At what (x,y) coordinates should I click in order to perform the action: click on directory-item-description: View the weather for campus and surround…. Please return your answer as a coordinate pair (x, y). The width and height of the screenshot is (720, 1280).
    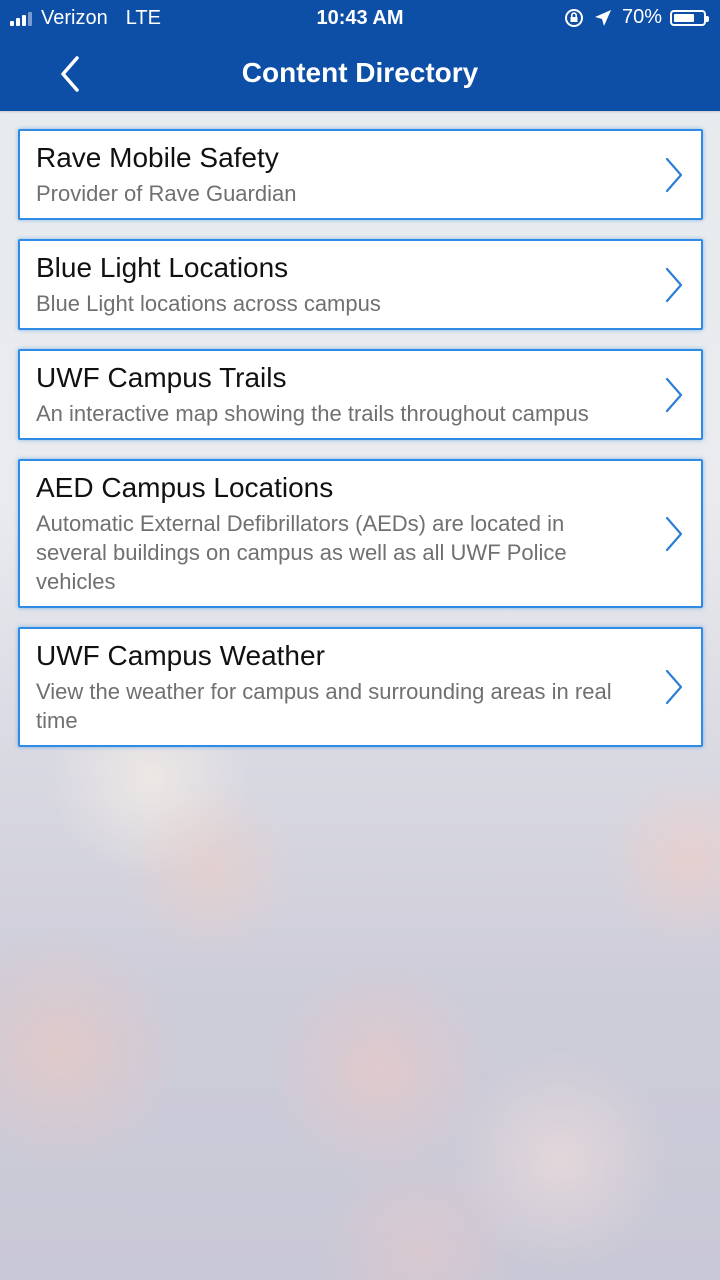
    Looking at the image, I should click on (324, 706).